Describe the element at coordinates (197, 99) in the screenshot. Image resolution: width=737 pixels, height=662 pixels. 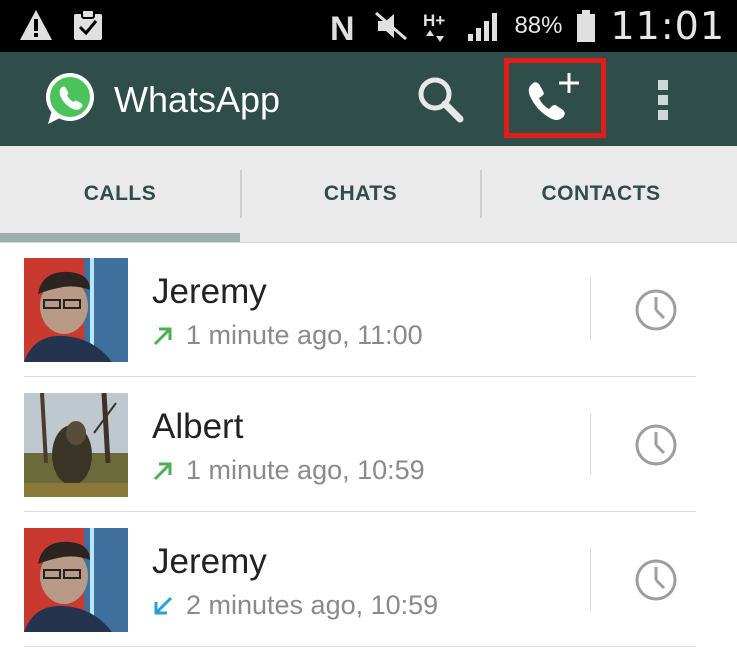
I see `app-title: WhatsApp` at that location.